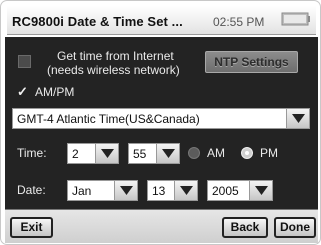 This screenshot has width=321, height=245. I want to click on timezone-dropdown: GMT-4 Atlantic Time(US&Canada), so click(161, 118).